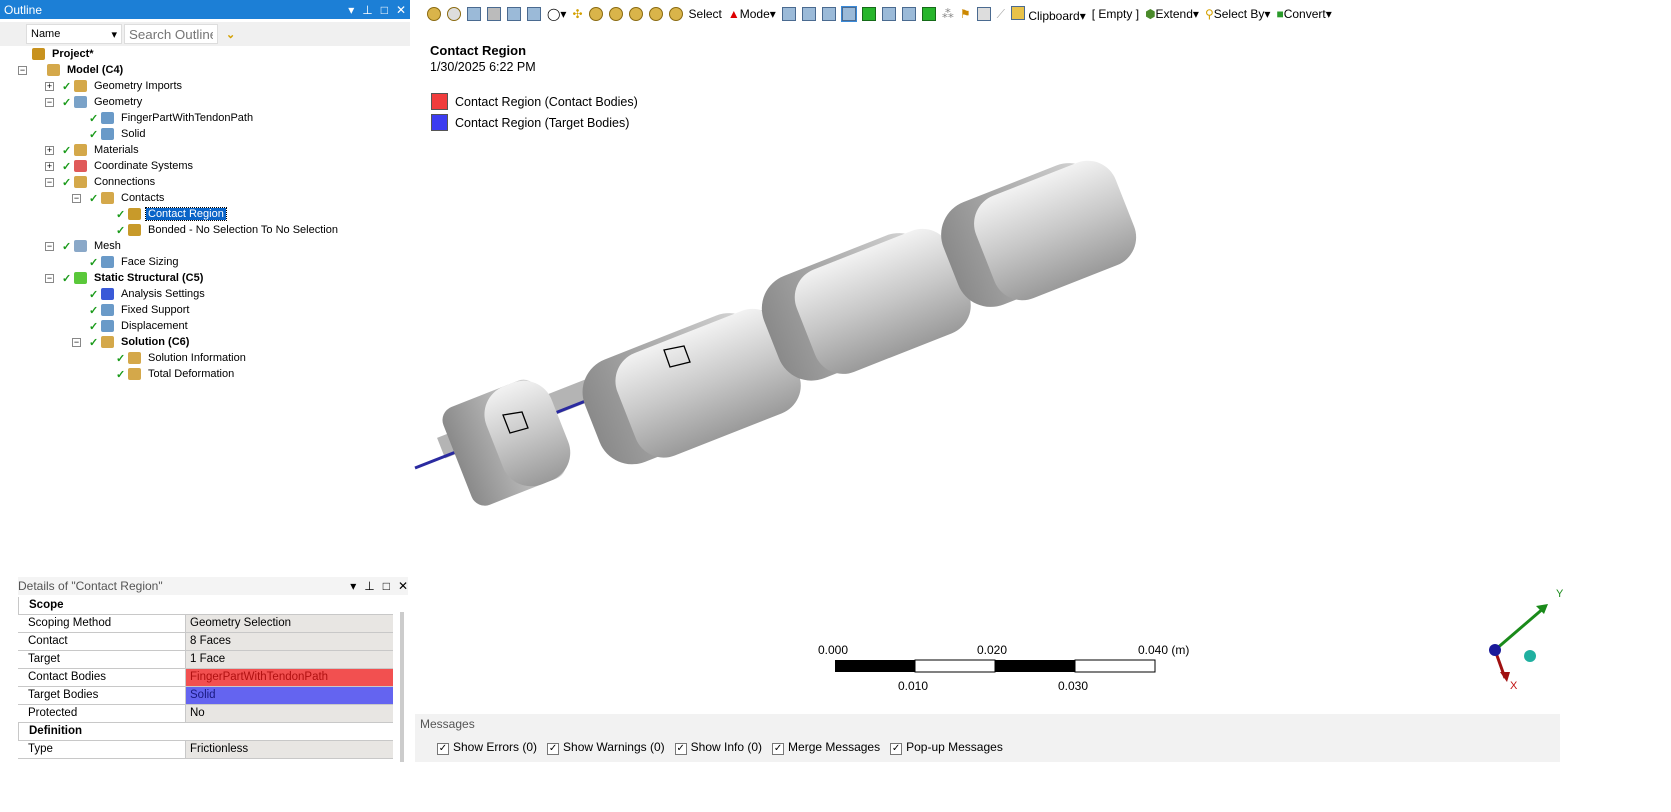 This screenshot has height=812, width=1671. What do you see at coordinates (213, 166) in the screenshot?
I see `tree-item: + ✓ Coordinate Systems` at bounding box center [213, 166].